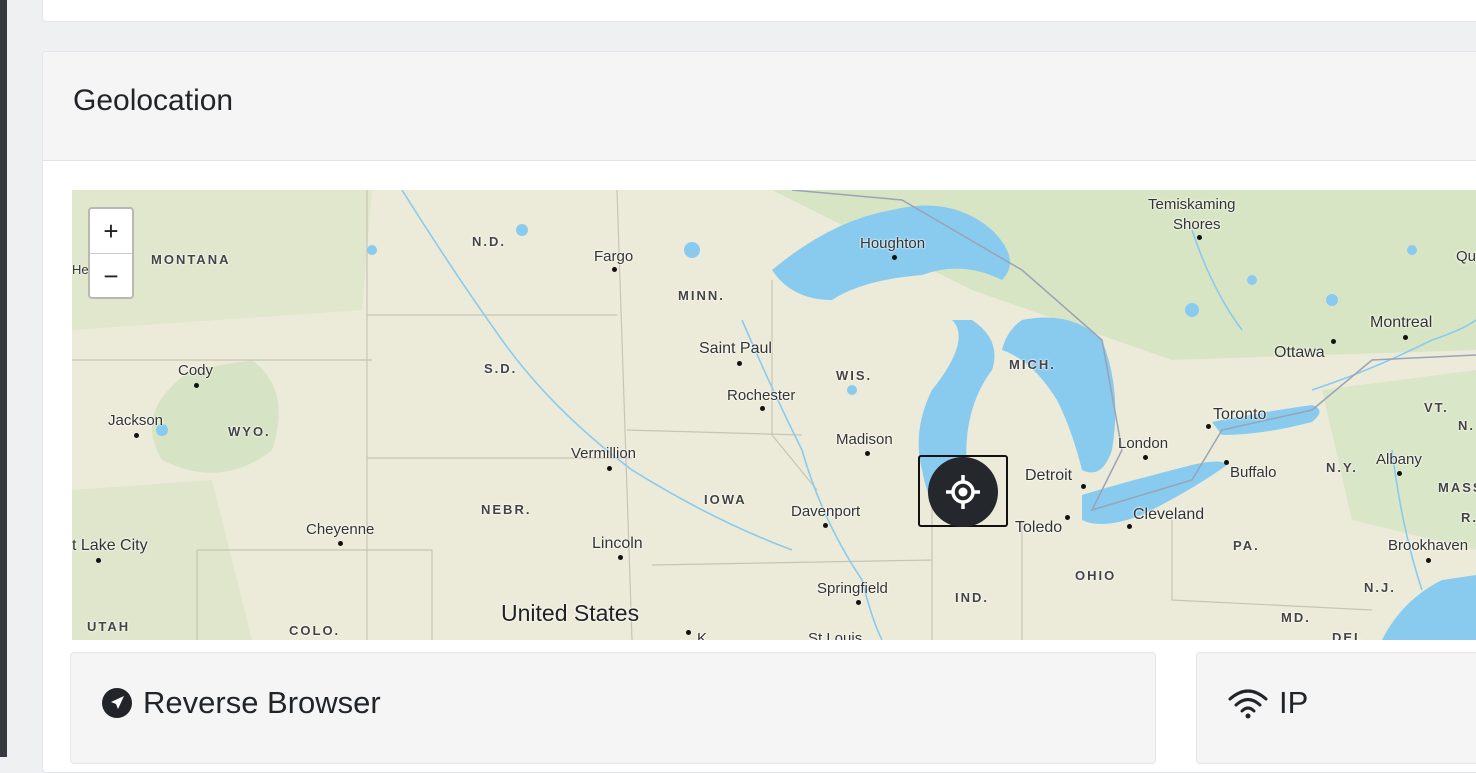 The width and height of the screenshot is (1476, 773). I want to click on map-label-n: N., so click(1466, 425).